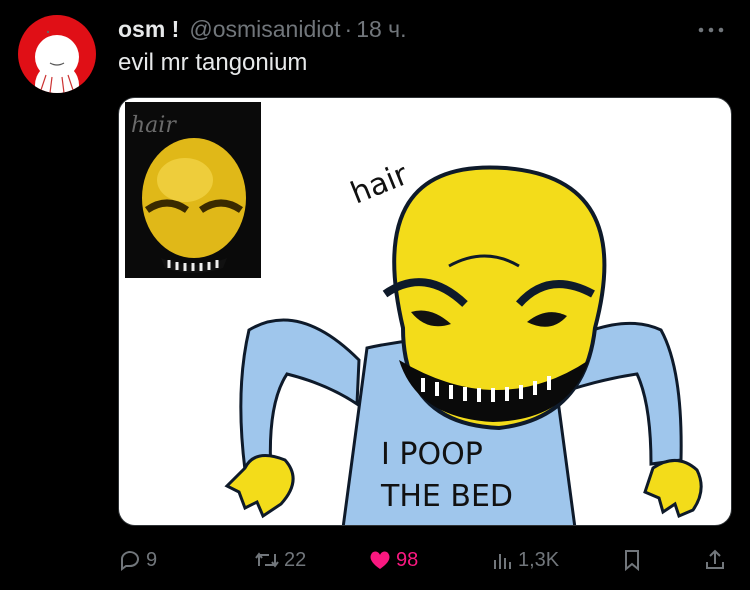  I want to click on tweet-time: 18 ч., so click(381, 29).